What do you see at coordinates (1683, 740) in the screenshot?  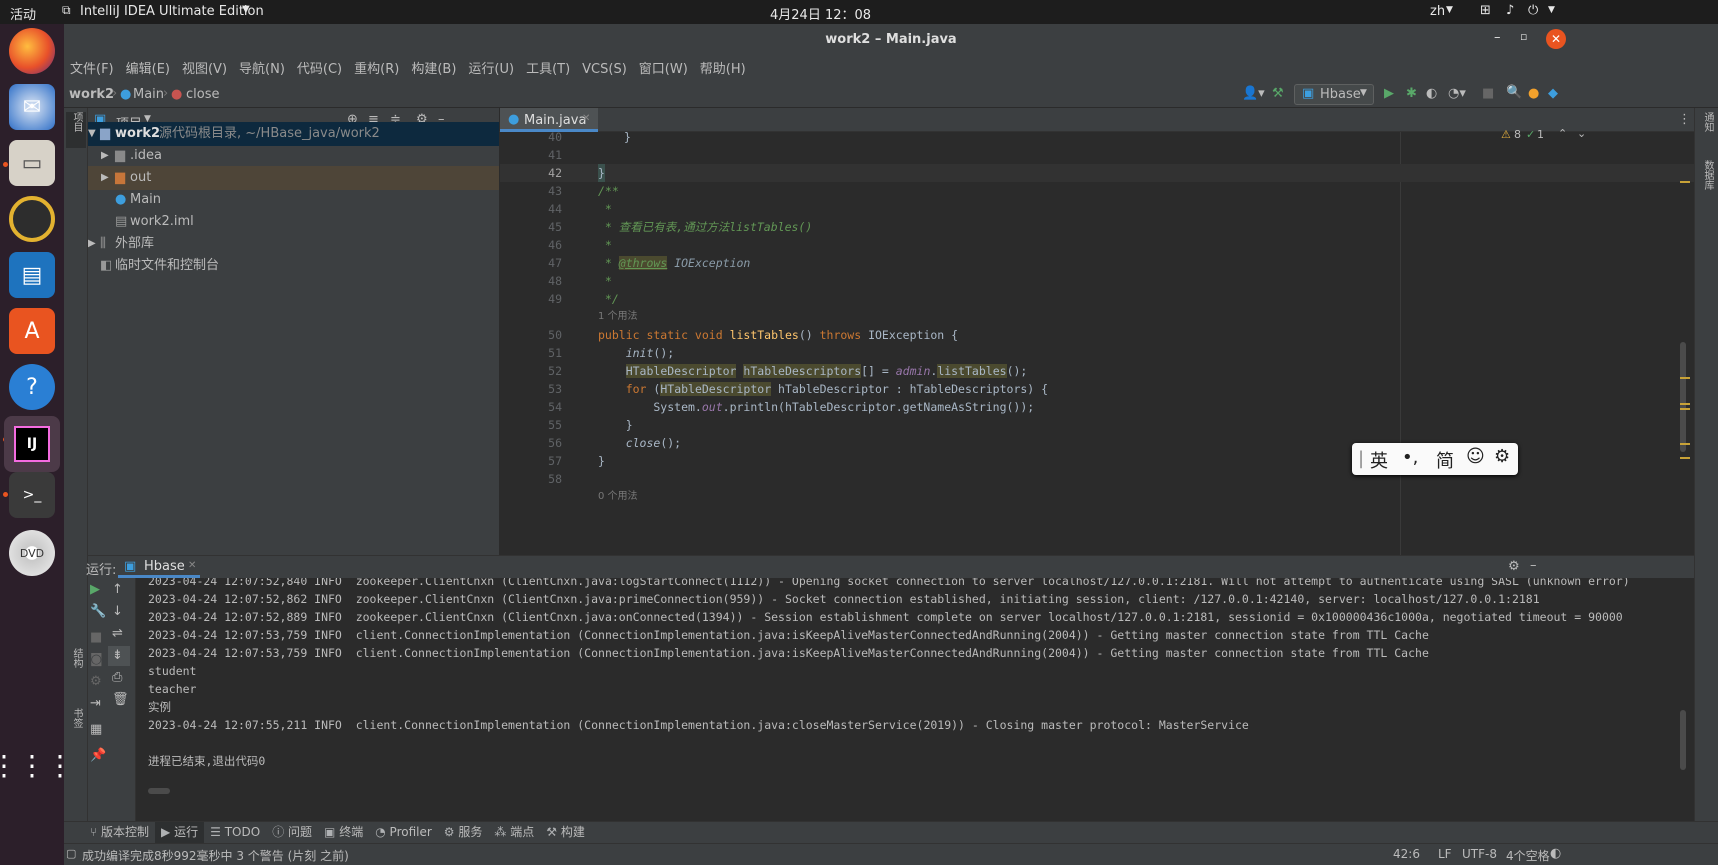 I see `console-scrollbar` at bounding box center [1683, 740].